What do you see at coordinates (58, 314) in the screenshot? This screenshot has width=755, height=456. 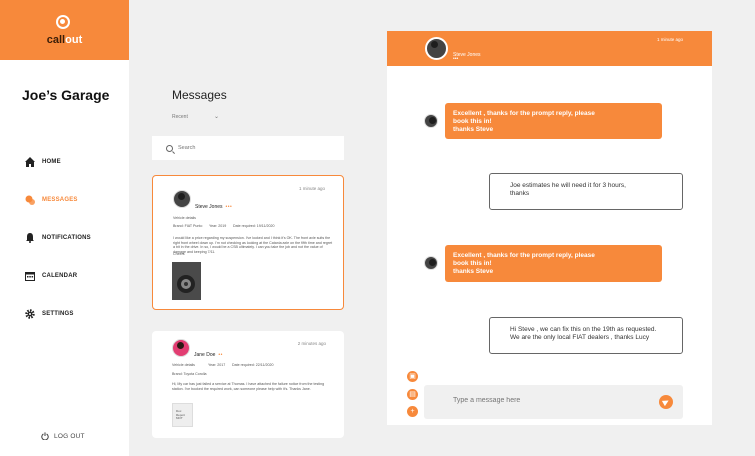 I see `nav-label-settings: SETTINGS` at bounding box center [58, 314].